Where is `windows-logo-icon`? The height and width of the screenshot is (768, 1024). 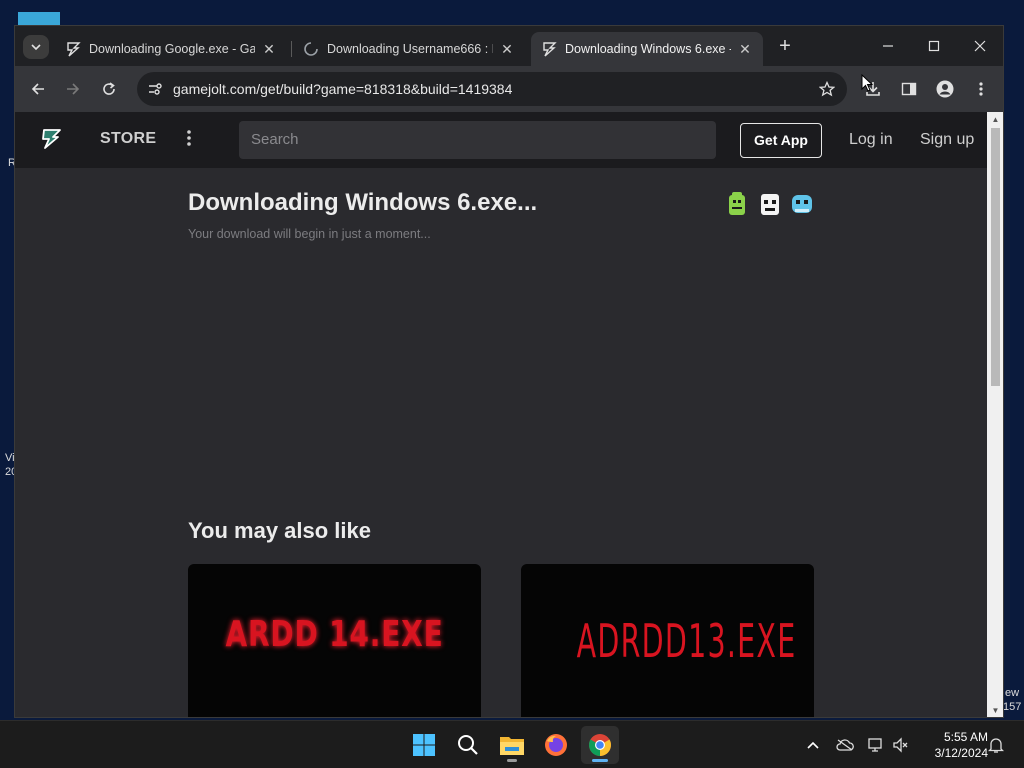 windows-logo-icon is located at coordinates (424, 745).